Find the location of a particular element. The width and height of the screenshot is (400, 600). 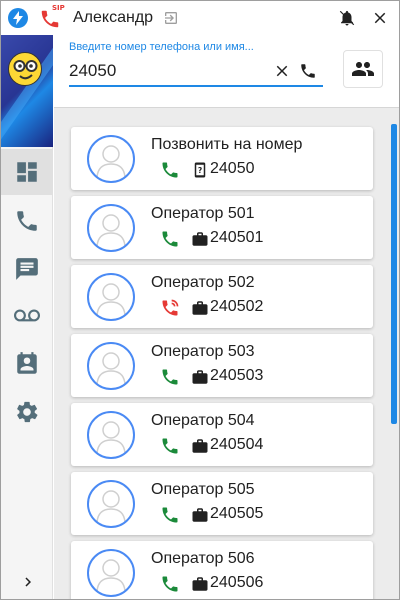

profile-panel is located at coordinates (27, 91).